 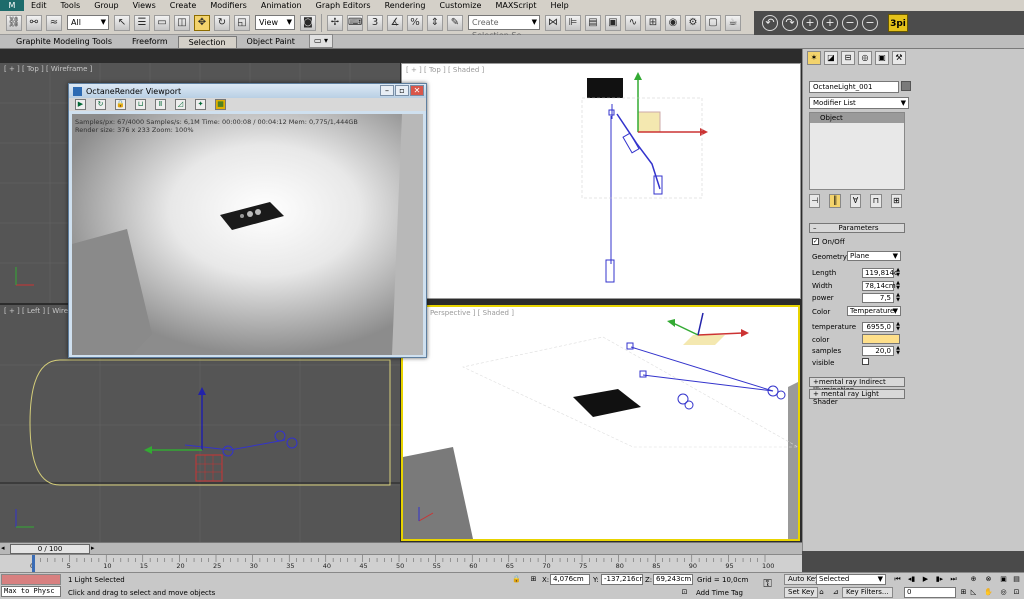 I want to click on select-manipulate-icon: ✢, so click(x=335, y=22).